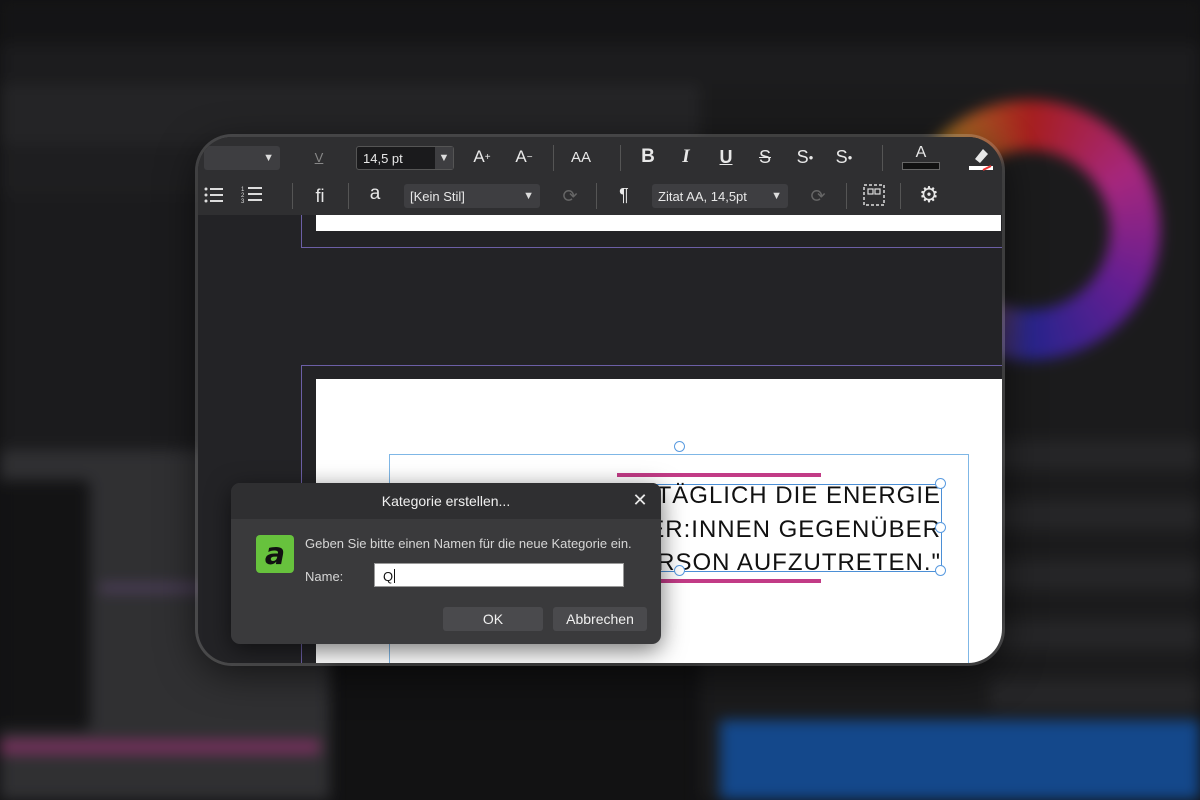 The image size is (1200, 800). I want to click on bullet-list-icon, so click(214, 195).